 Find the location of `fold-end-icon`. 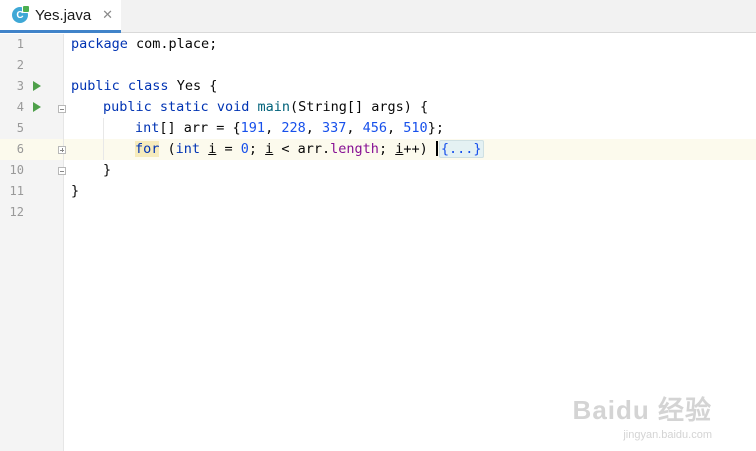

fold-end-icon is located at coordinates (62, 171).